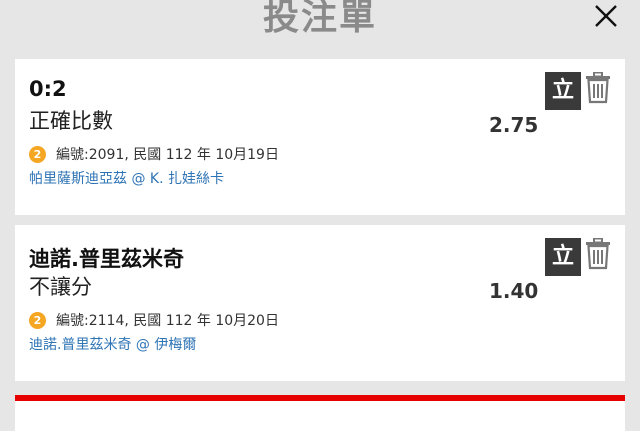  I want to click on bet-teams-link: 帕里薩斯迪亞茲 @ K. 扎娃絲卡, so click(126, 178).